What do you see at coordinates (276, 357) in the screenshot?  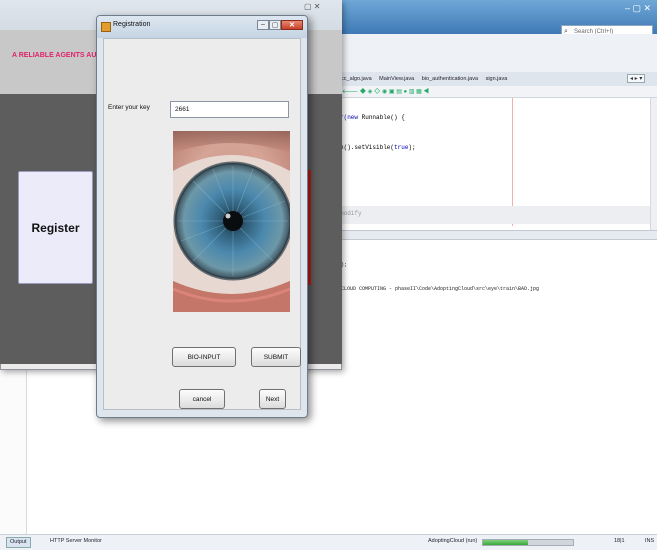 I see `submit-button: SUBMIT` at bounding box center [276, 357].